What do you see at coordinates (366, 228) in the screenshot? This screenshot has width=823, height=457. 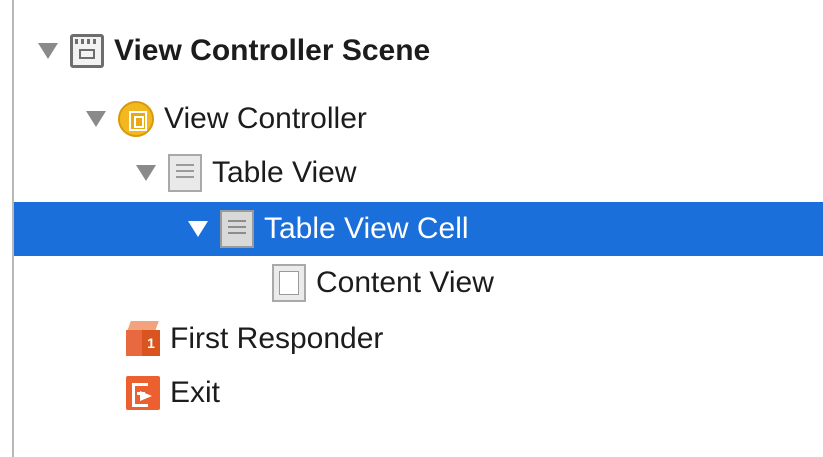 I see `outline-item-label: Table View Cell` at bounding box center [366, 228].